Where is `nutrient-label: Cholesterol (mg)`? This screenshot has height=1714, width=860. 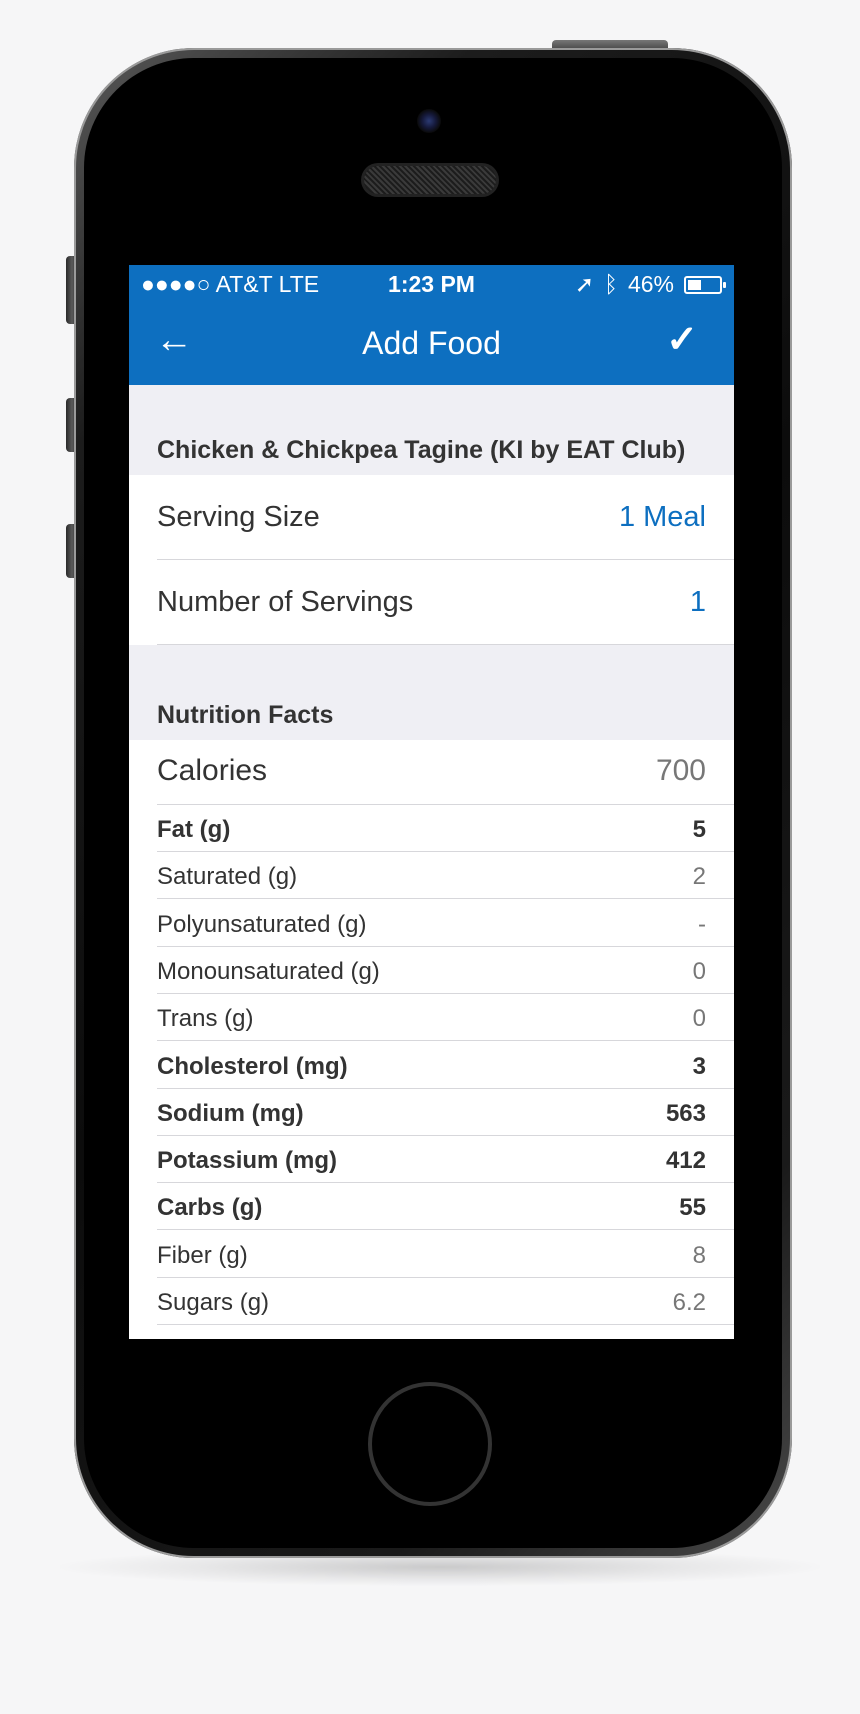
nutrient-label: Cholesterol (mg) is located at coordinates (252, 1066).